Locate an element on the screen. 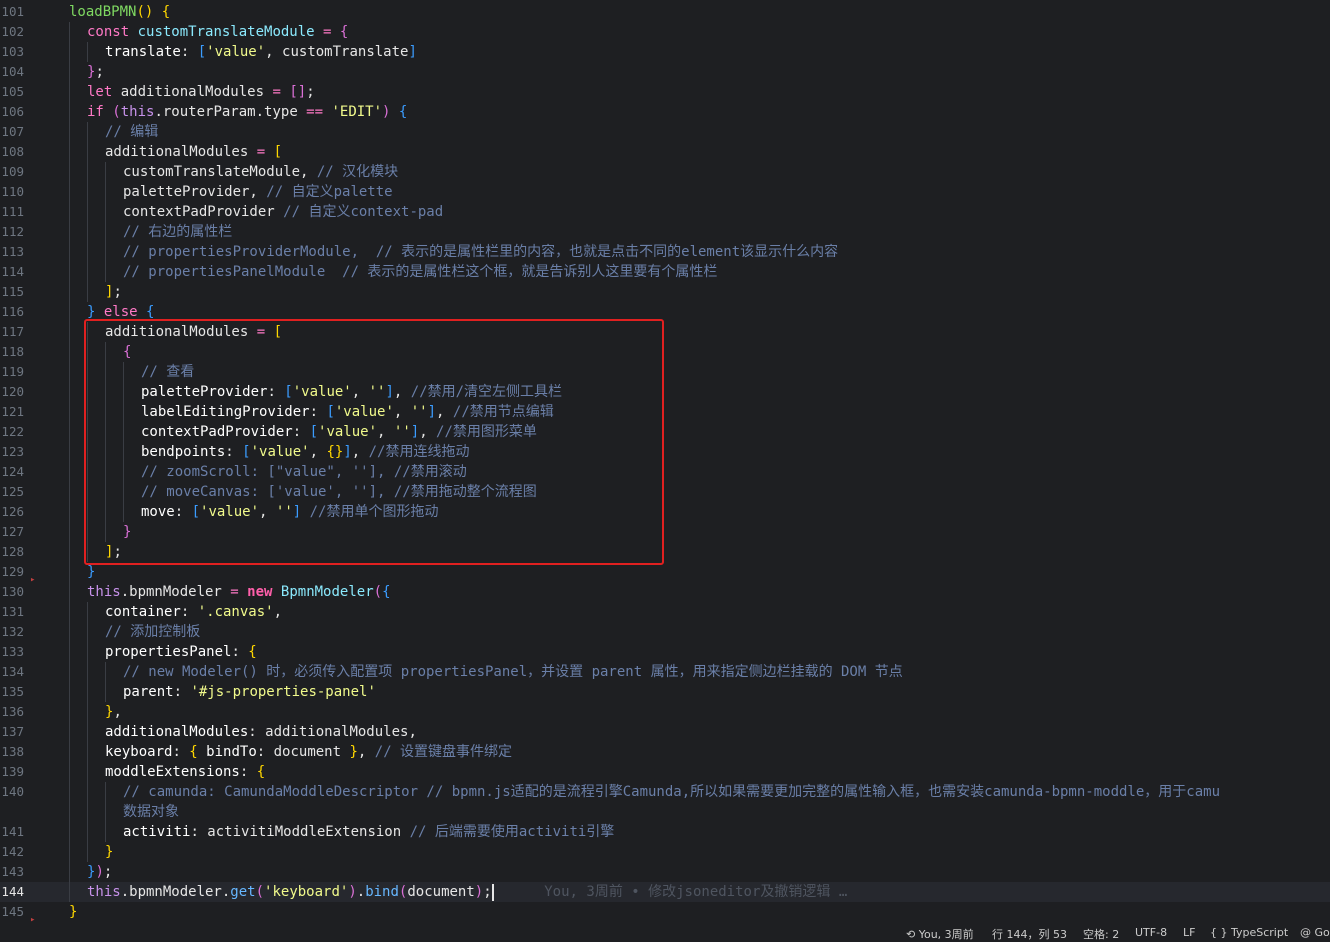  code-line: 109 customTranslateModule, // 汉化模块 is located at coordinates (665, 172).